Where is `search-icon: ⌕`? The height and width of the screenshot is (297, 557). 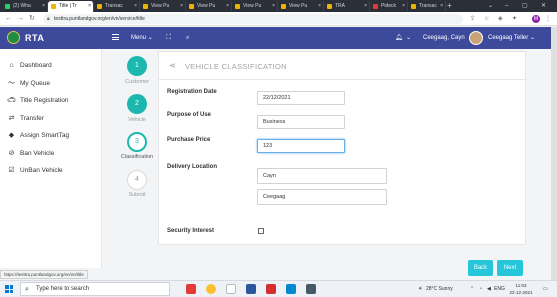
search-icon: ⌕ is located at coordinates (187, 38).